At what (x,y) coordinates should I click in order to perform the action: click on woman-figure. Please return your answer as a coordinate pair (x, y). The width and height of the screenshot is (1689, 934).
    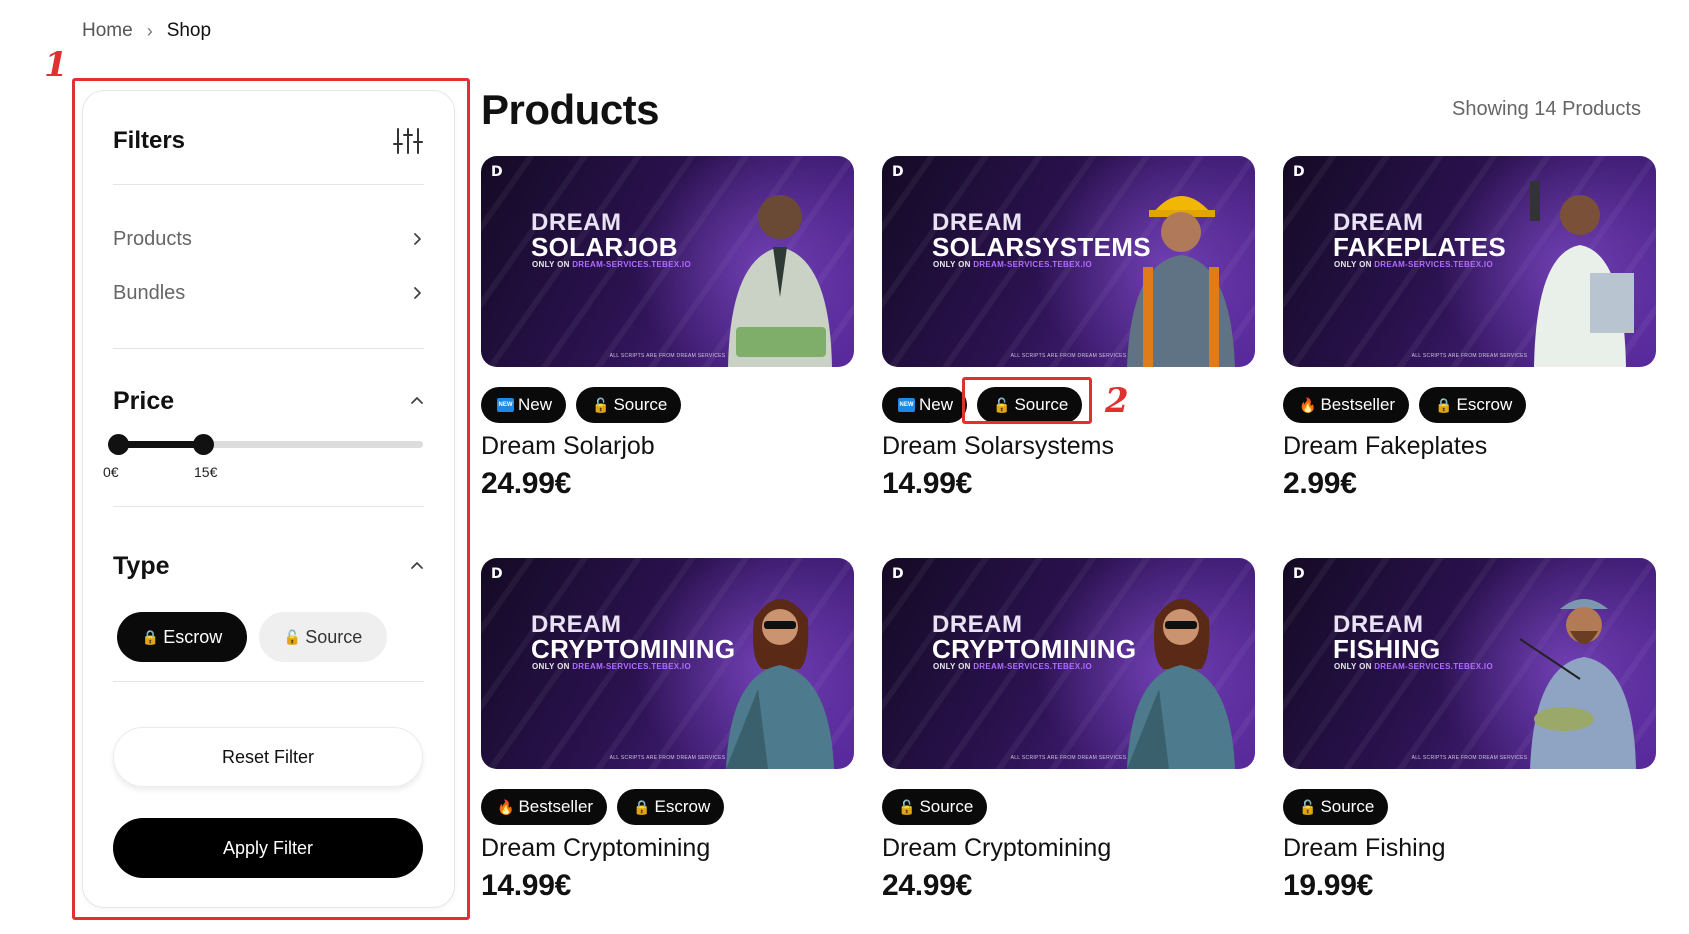
    Looking at the image, I should click on (1179, 674).